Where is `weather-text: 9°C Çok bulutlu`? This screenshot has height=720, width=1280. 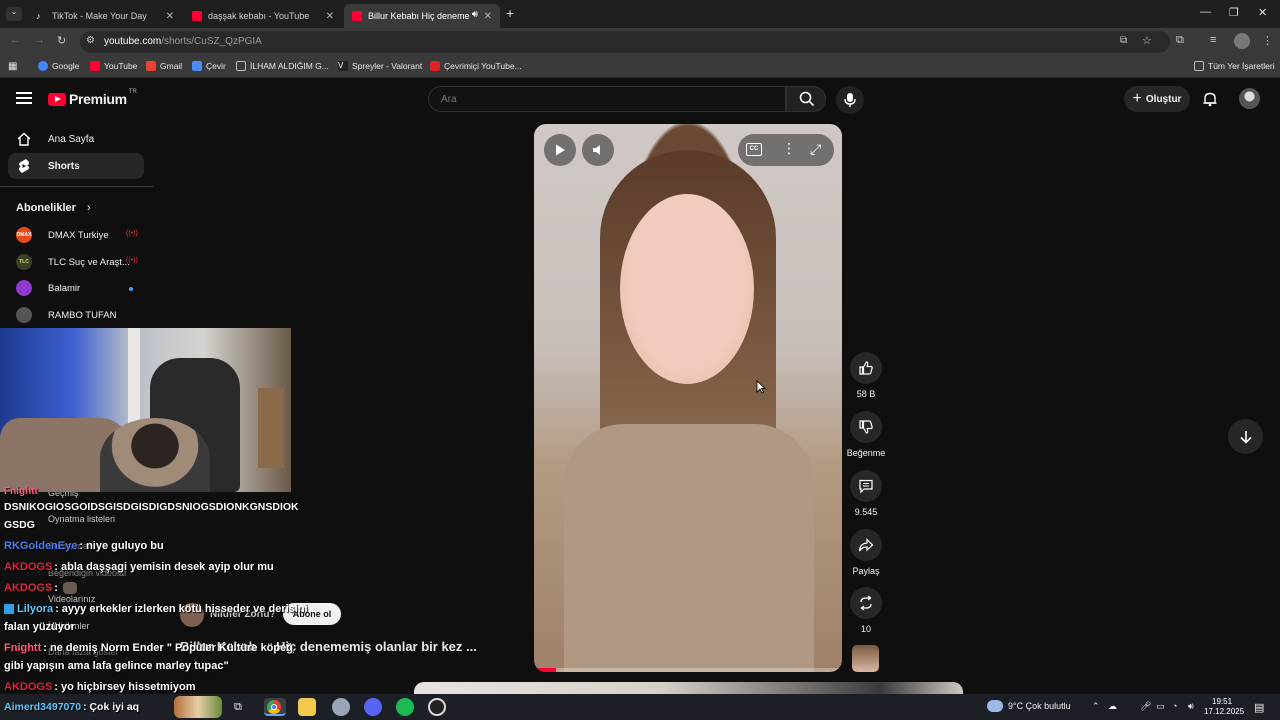
weather-text: 9°C Çok bulutlu is located at coordinates (1039, 706).